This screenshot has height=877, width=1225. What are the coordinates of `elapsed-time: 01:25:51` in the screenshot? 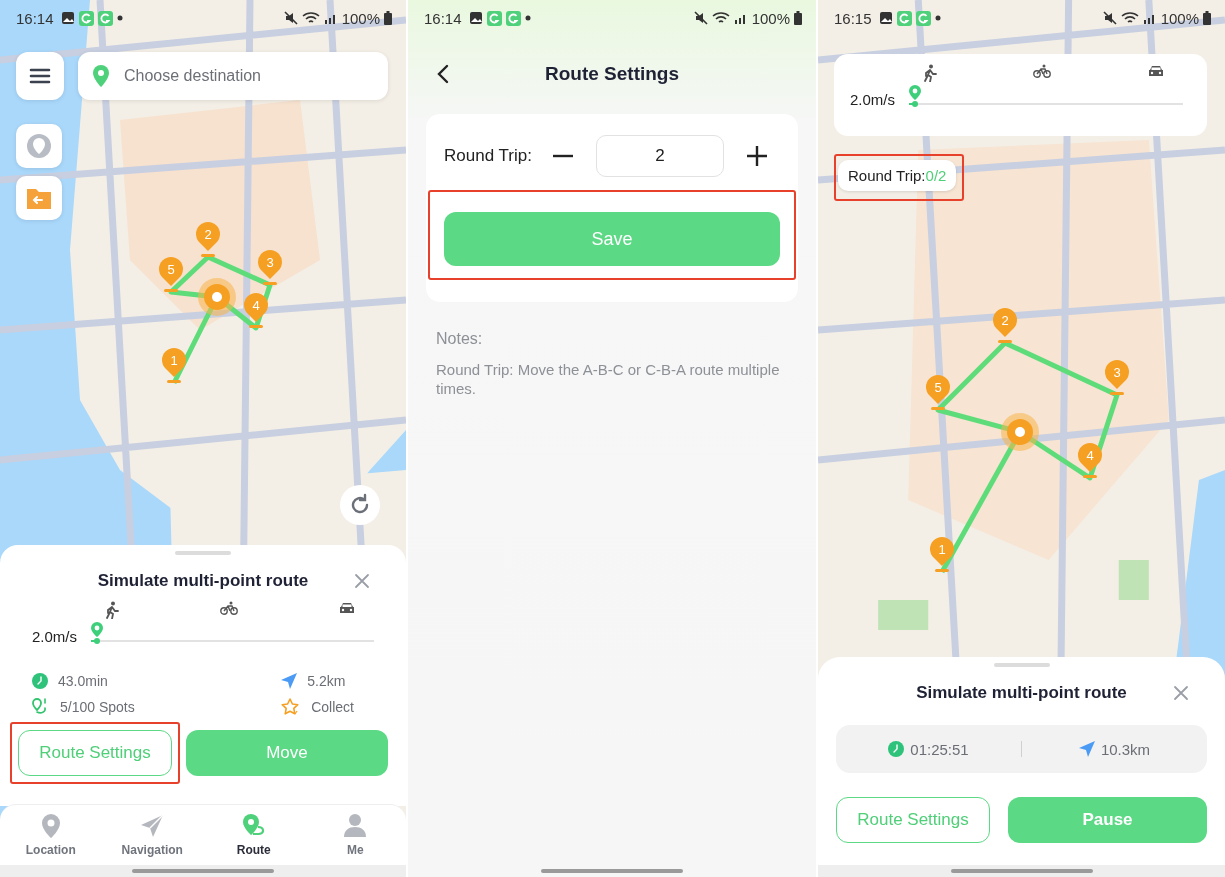 It's located at (939, 749).